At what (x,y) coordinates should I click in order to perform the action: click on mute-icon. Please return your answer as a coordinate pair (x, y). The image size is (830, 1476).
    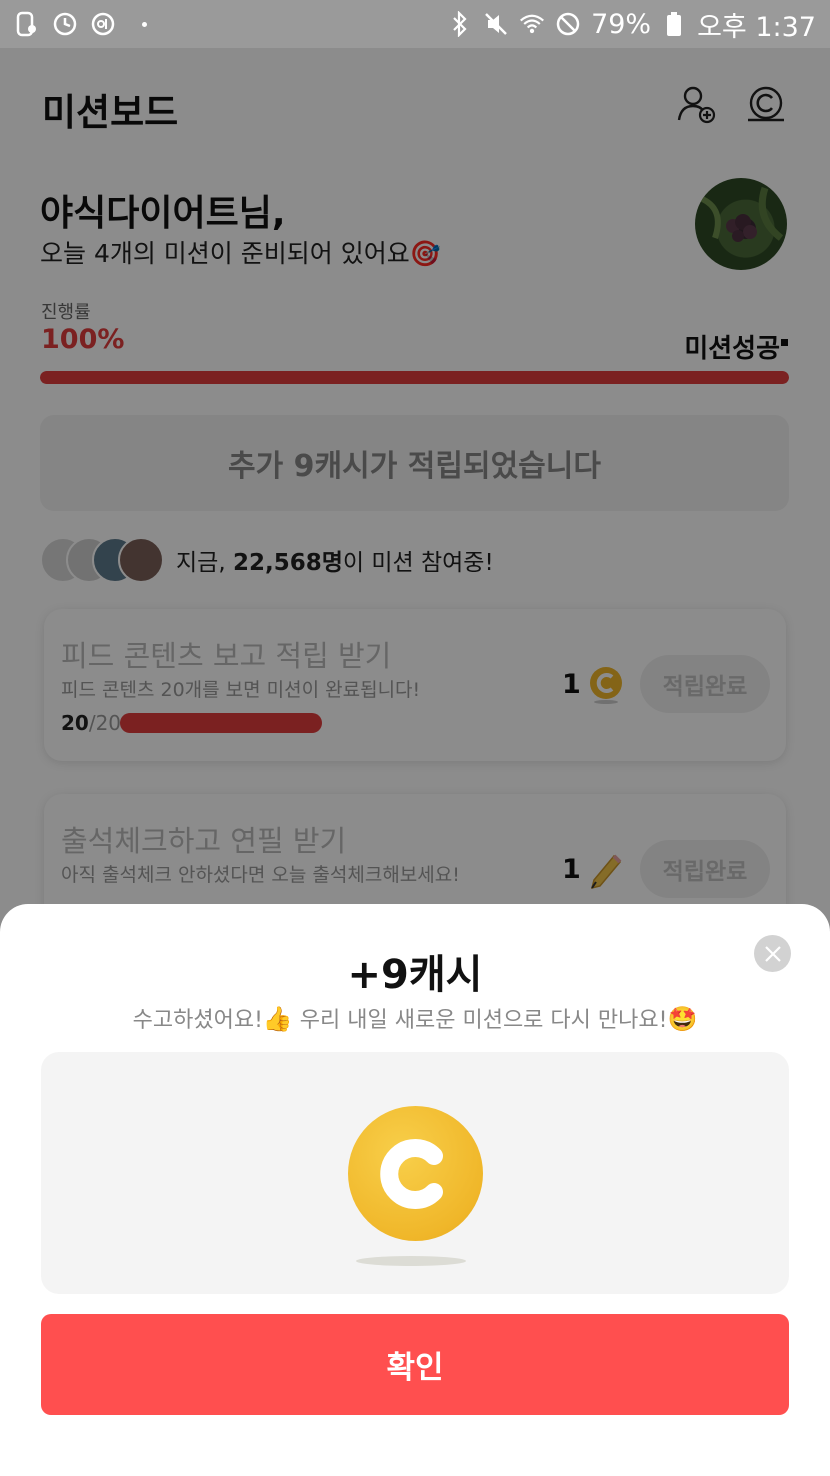
    Looking at the image, I should click on (496, 24).